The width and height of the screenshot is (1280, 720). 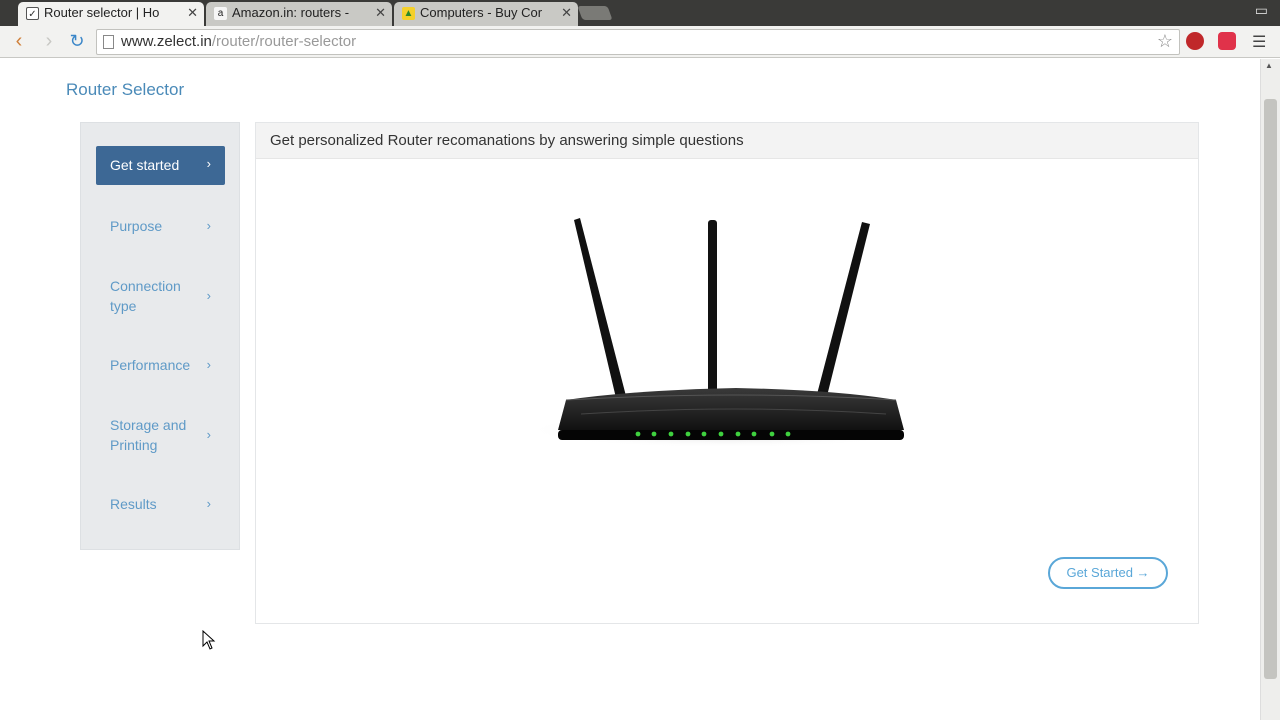 I want to click on vertical-scrollbar: ▲, so click(x=1270, y=389).